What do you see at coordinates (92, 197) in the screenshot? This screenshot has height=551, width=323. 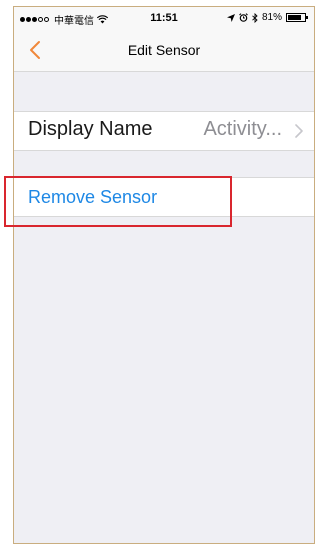 I see `remove-sensor-button: Remove Sensor` at bounding box center [92, 197].